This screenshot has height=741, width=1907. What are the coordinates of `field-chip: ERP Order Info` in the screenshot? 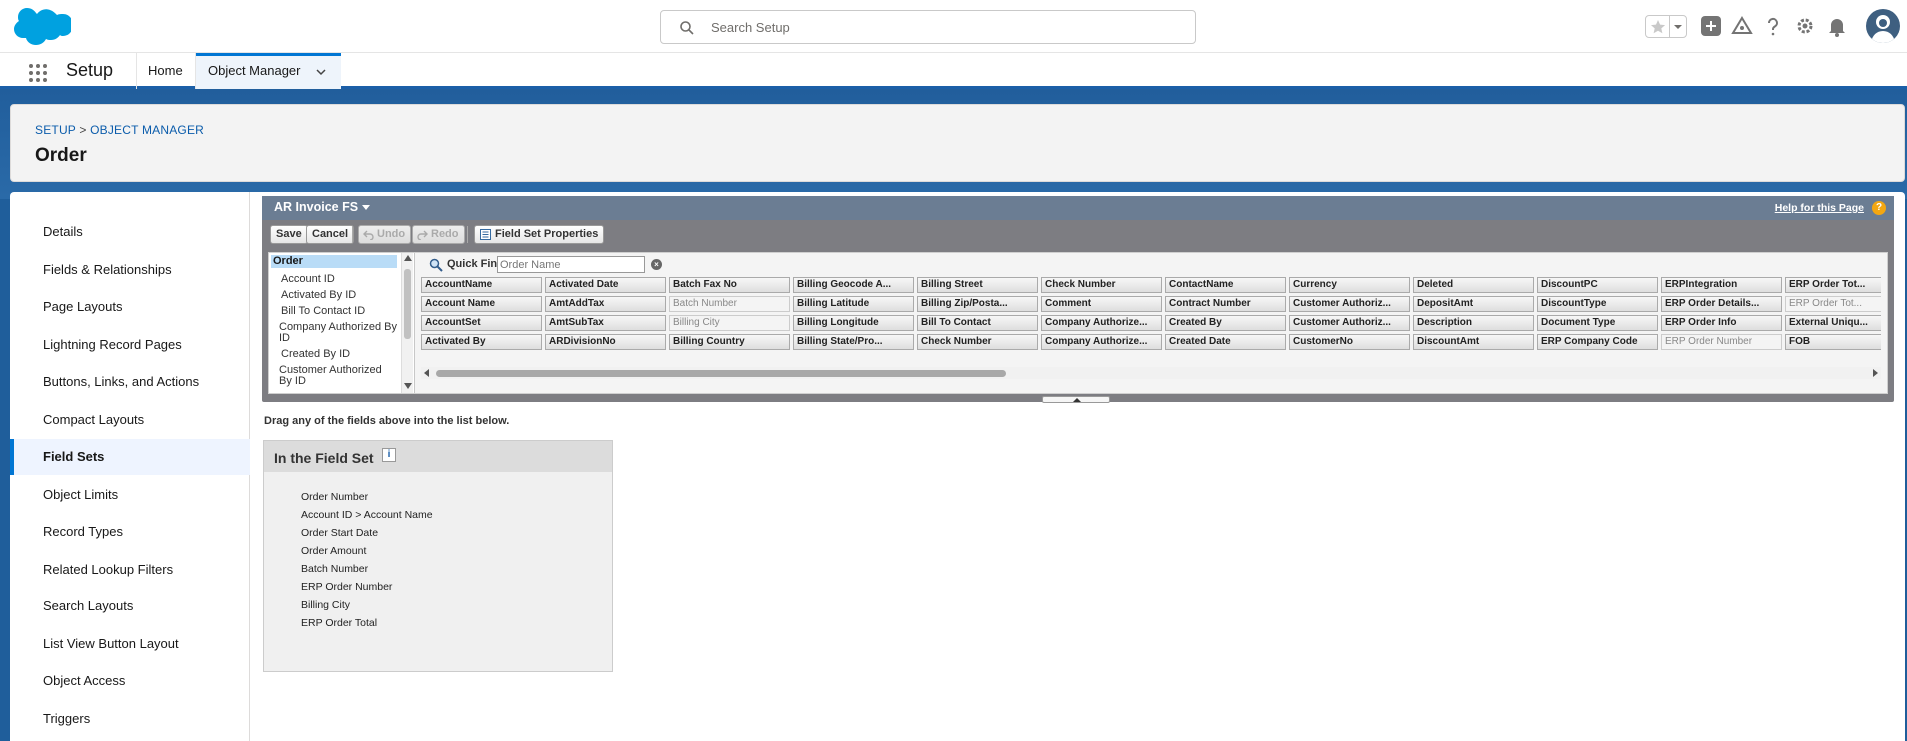 It's located at (1721, 323).